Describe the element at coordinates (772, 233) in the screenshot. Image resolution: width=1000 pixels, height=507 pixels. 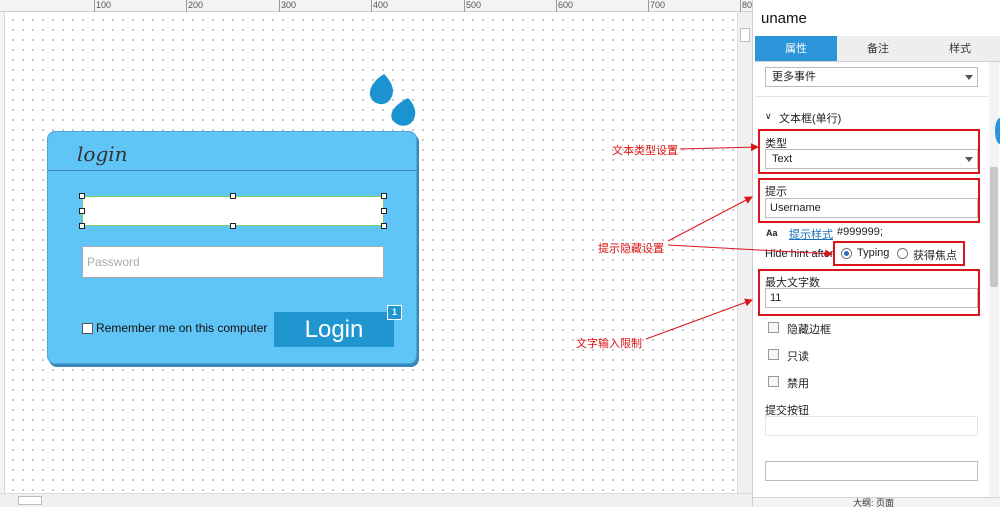
I see `hint-style-icon: Aa` at that location.